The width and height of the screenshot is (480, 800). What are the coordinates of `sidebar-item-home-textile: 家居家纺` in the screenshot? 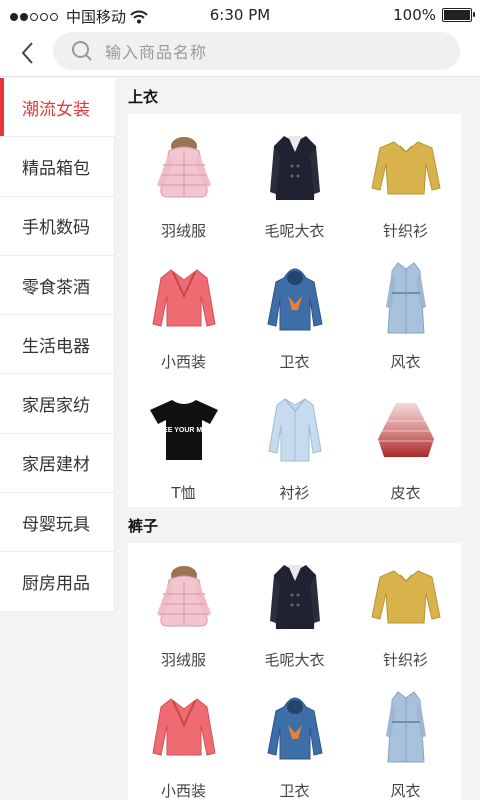 It's located at (57, 404).